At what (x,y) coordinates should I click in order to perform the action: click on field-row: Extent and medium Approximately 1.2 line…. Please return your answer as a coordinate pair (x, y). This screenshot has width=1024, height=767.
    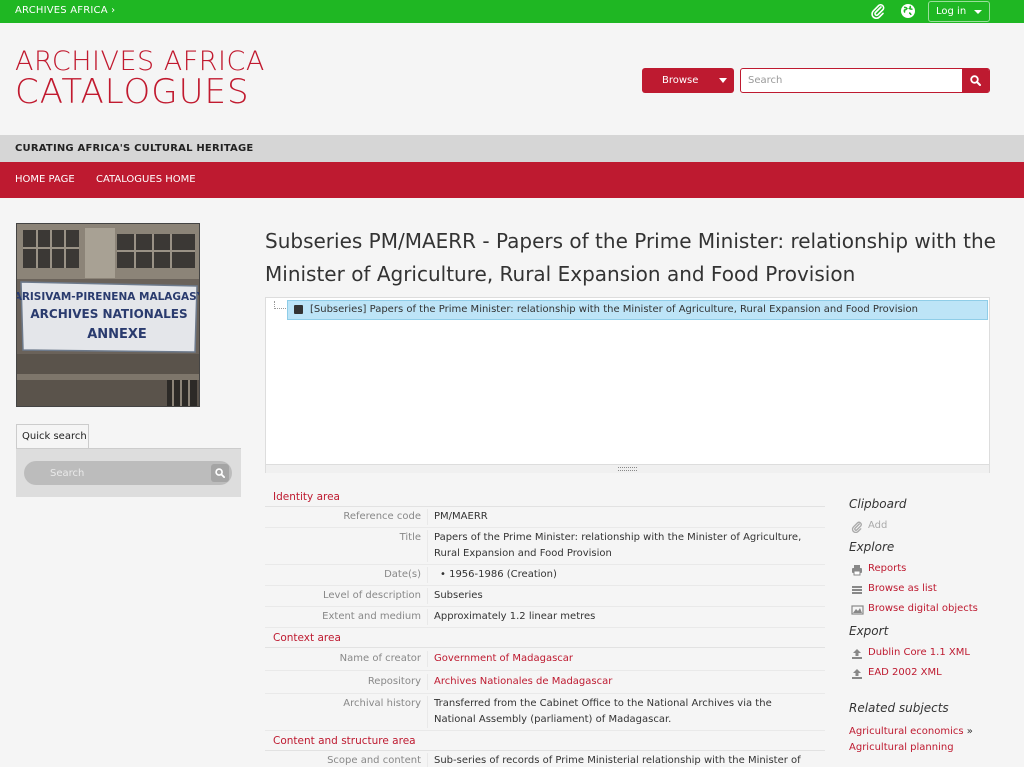
    Looking at the image, I should click on (545, 617).